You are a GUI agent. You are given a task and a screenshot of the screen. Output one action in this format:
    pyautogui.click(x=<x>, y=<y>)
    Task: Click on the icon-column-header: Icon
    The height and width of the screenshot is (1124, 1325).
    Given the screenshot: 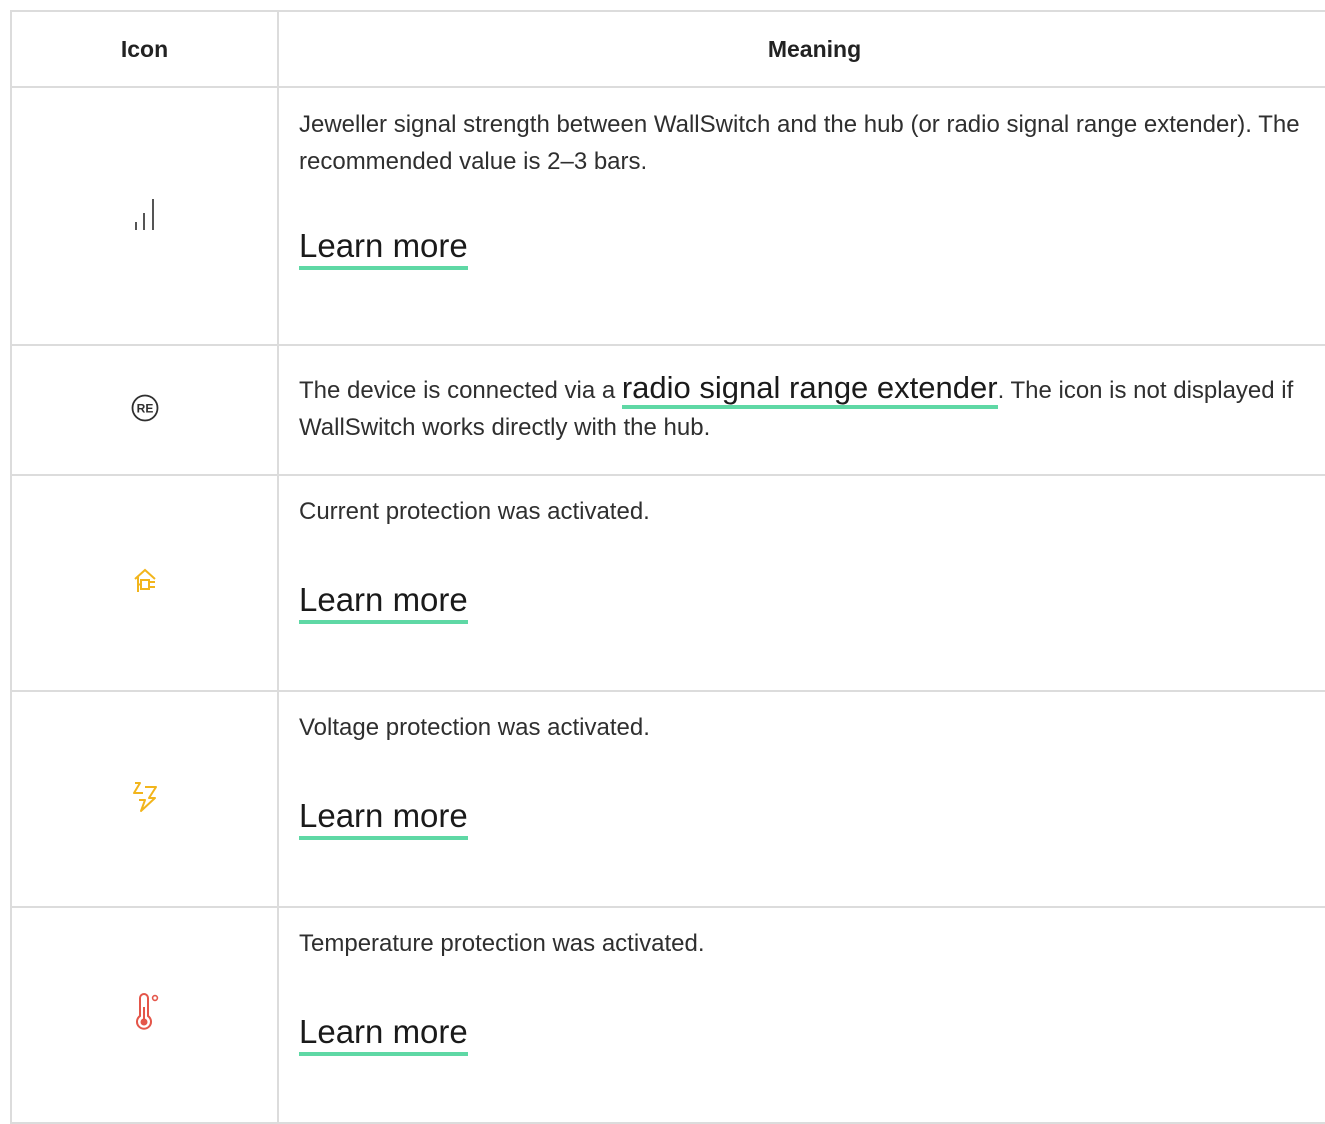 What is the action you would take?
    pyautogui.click(x=144, y=49)
    